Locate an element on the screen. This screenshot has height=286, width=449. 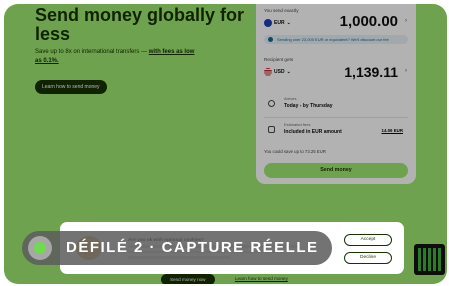
capture-badge-label: DÉFILÉ 2 · CAPTURE RÉELLE is located at coordinates (192, 247).